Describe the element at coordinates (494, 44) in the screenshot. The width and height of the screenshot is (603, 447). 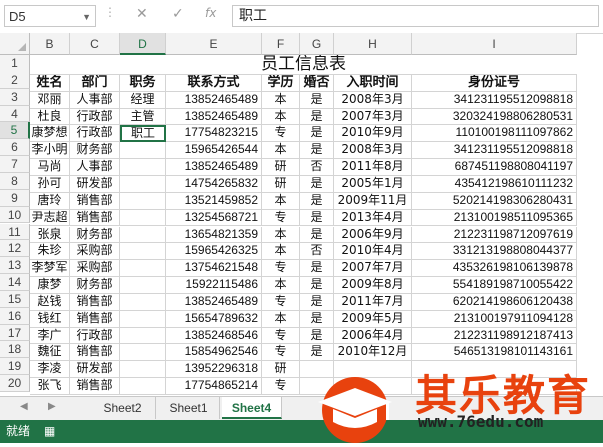
I see `column-header-i: I` at that location.